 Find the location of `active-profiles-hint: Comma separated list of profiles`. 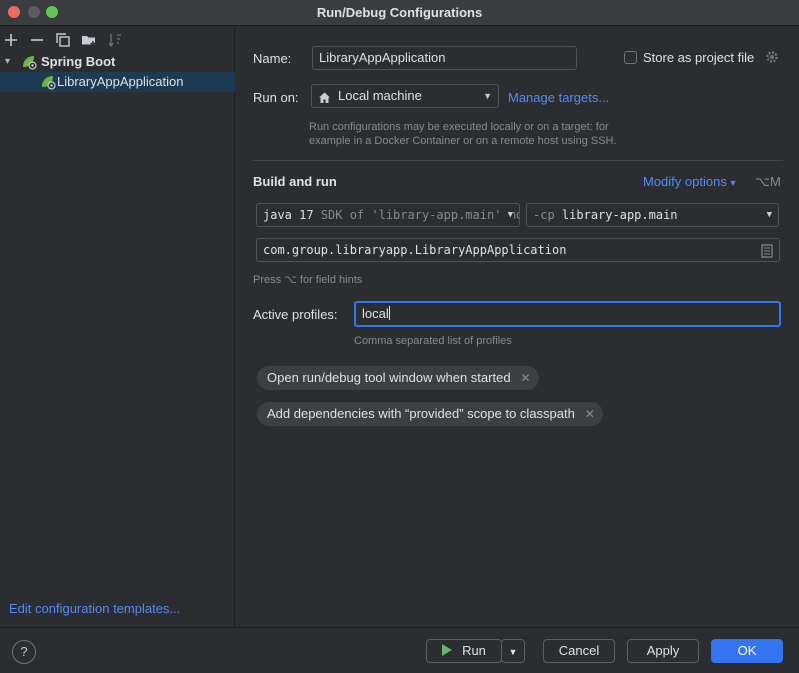

active-profiles-hint: Comma separated list of profiles is located at coordinates (433, 341).